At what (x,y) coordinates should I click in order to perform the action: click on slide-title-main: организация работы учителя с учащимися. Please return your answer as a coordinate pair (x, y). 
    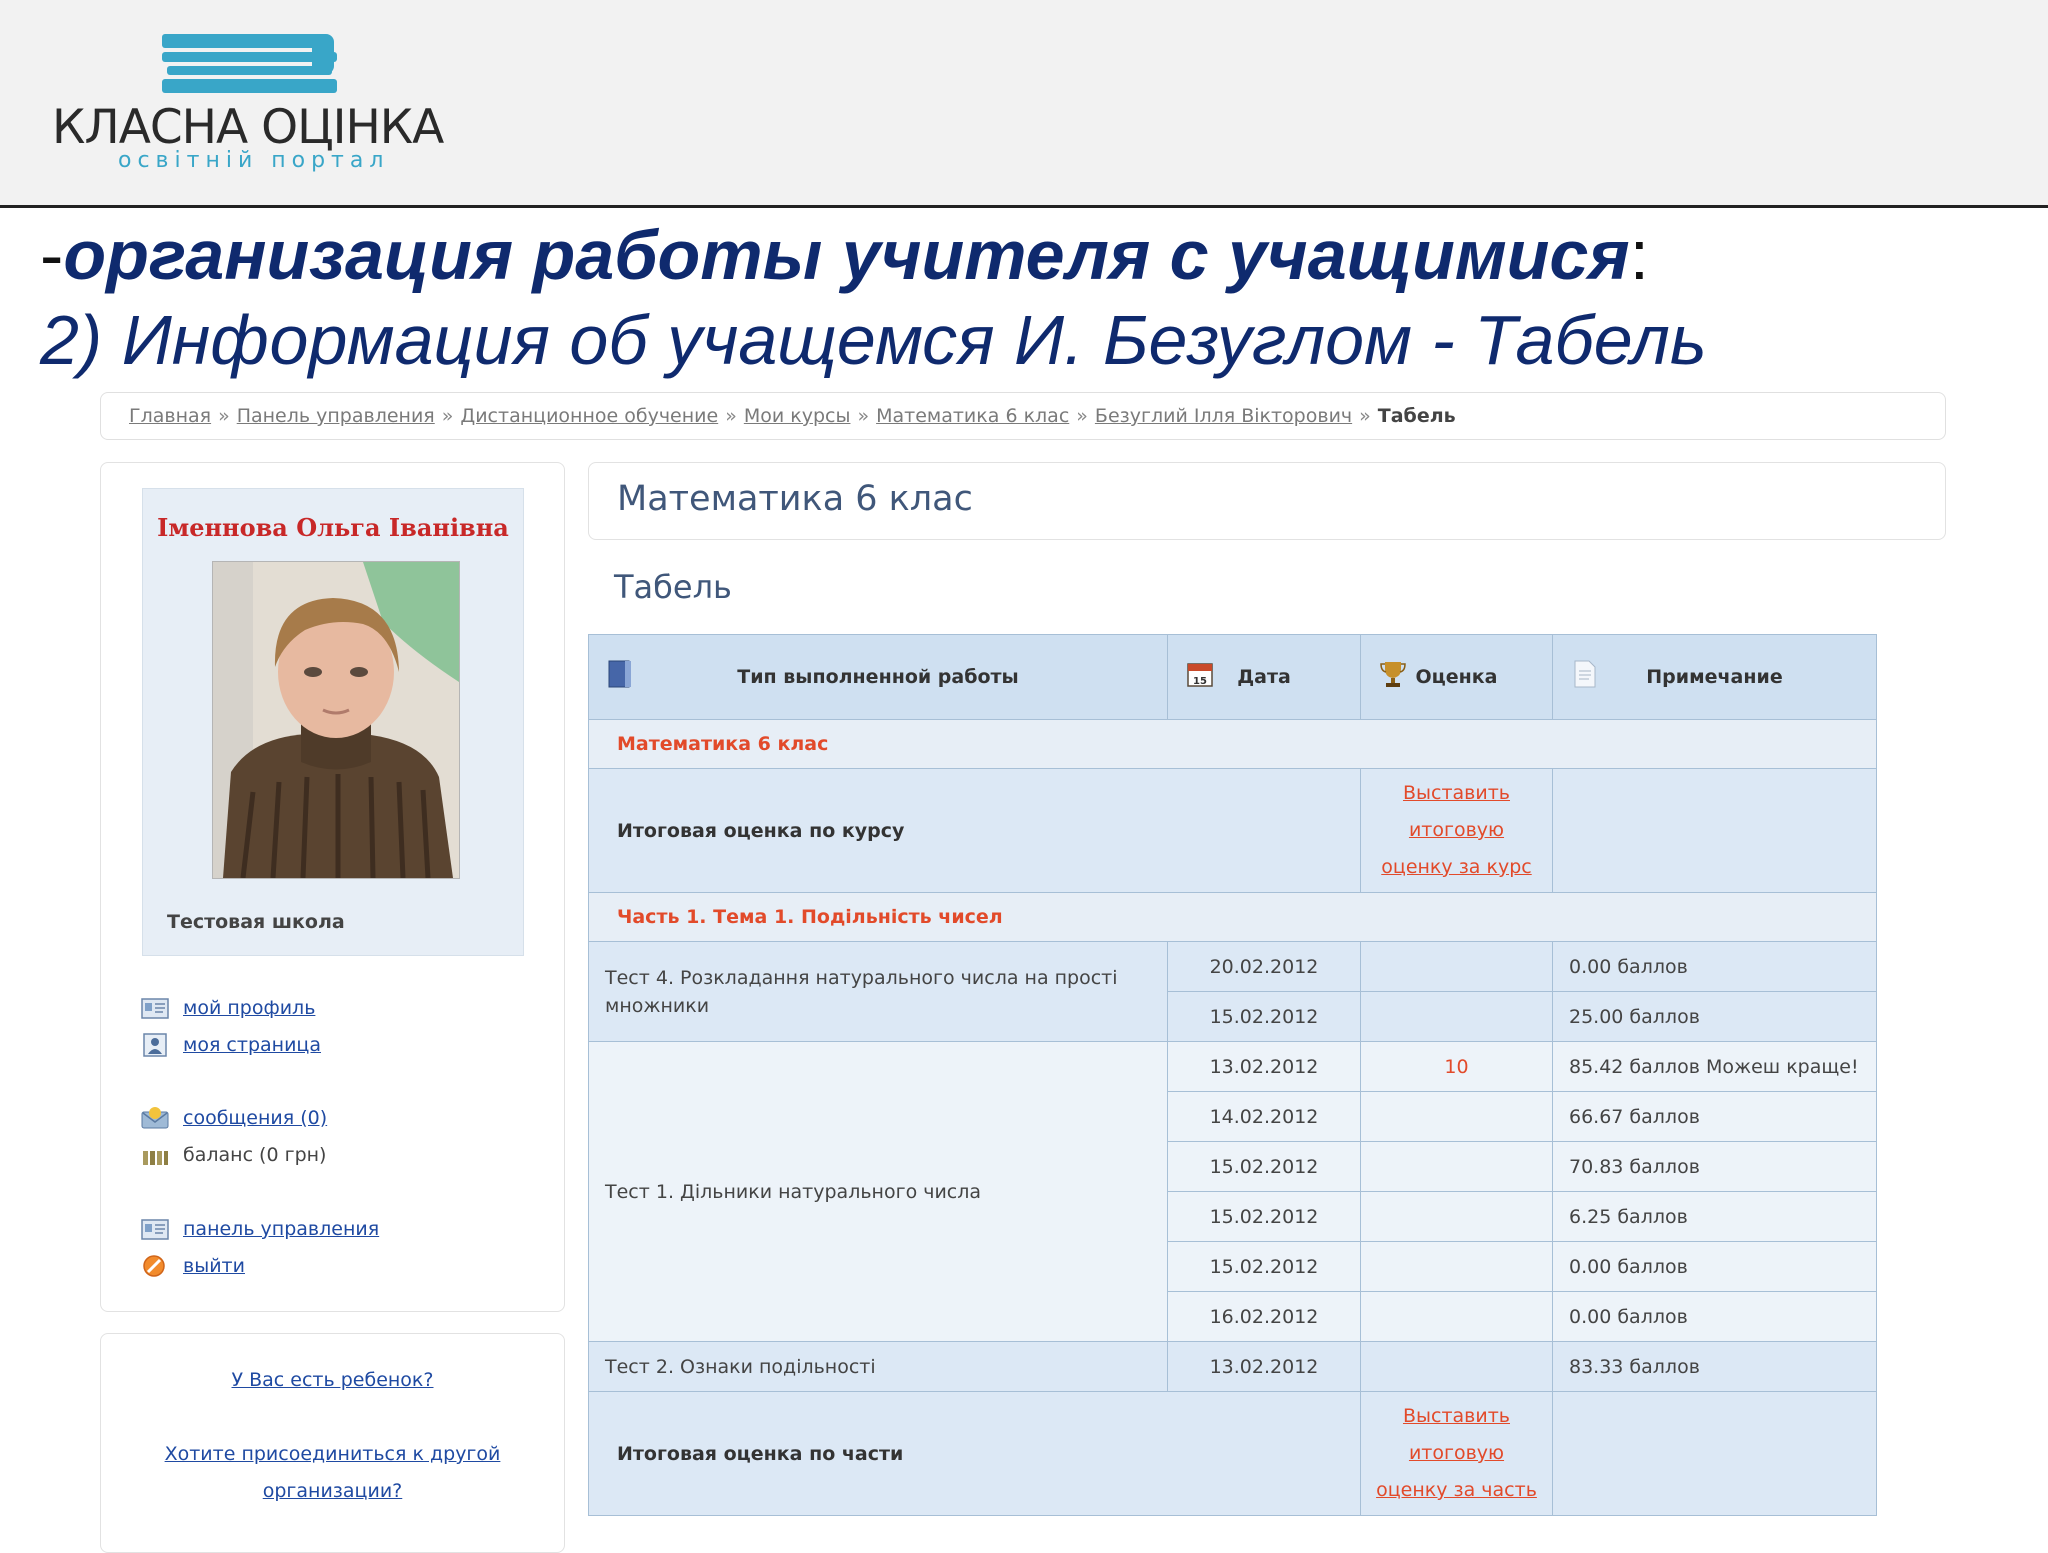
    Looking at the image, I should click on (846, 255).